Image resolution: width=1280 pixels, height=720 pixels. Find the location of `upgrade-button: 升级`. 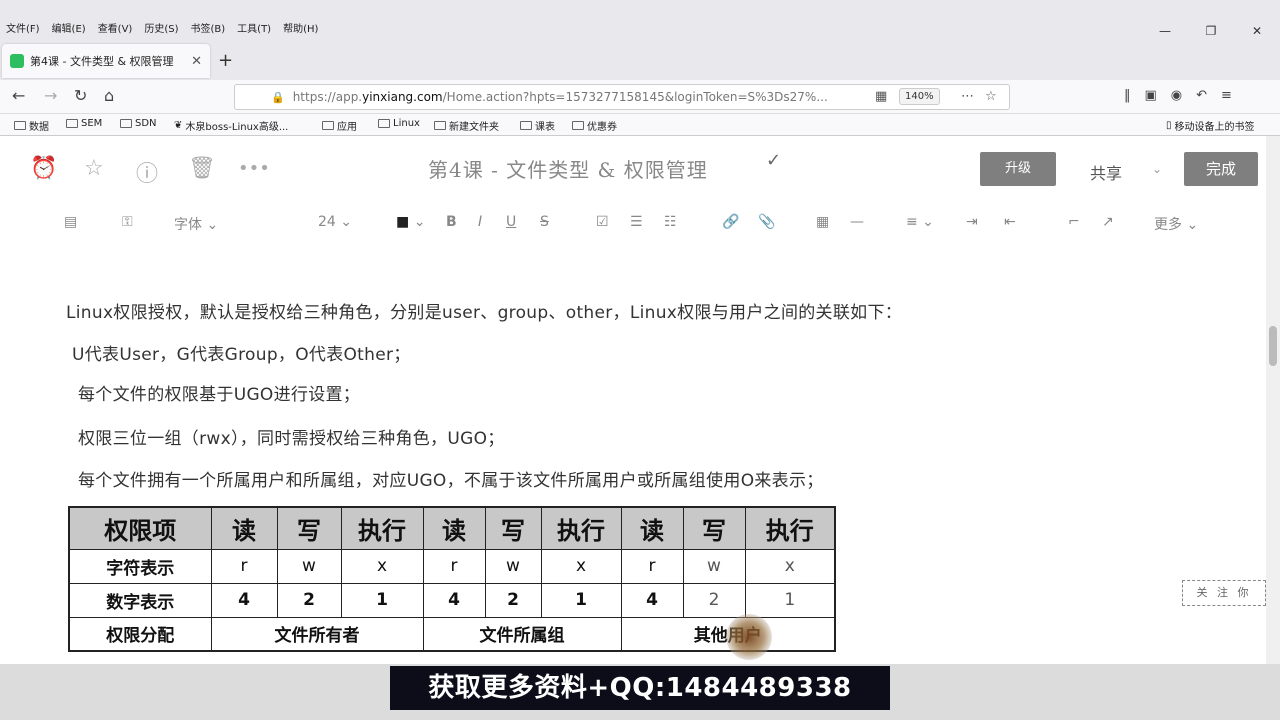

upgrade-button: 升级 is located at coordinates (1018, 169).